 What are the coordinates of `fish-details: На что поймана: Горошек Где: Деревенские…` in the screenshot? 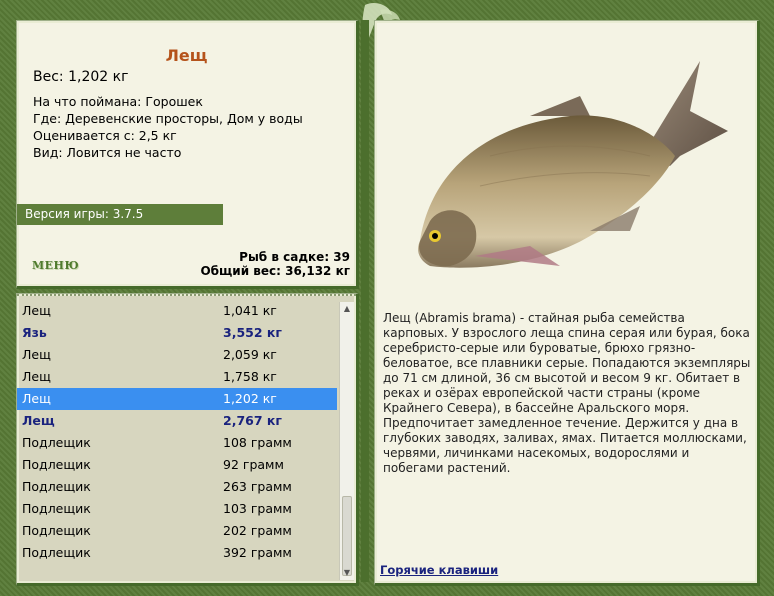 It's located at (168, 127).